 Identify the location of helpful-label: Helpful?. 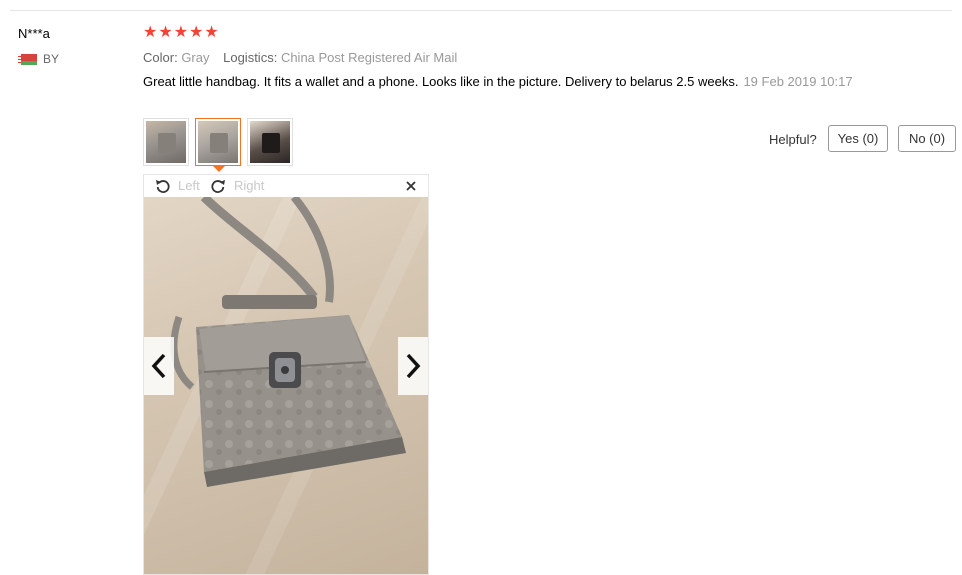
(793, 139).